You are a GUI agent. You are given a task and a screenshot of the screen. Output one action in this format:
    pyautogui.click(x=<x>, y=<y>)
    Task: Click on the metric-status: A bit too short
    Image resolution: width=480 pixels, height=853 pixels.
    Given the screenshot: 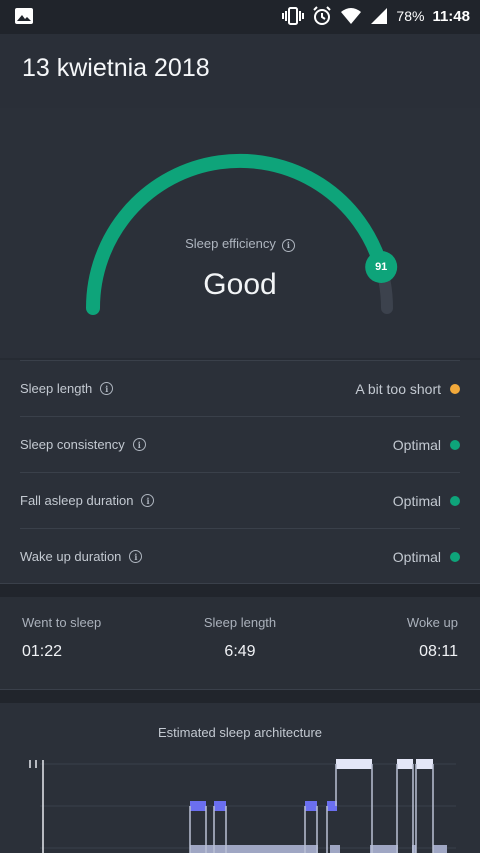 What is the action you would take?
    pyautogui.click(x=398, y=388)
    